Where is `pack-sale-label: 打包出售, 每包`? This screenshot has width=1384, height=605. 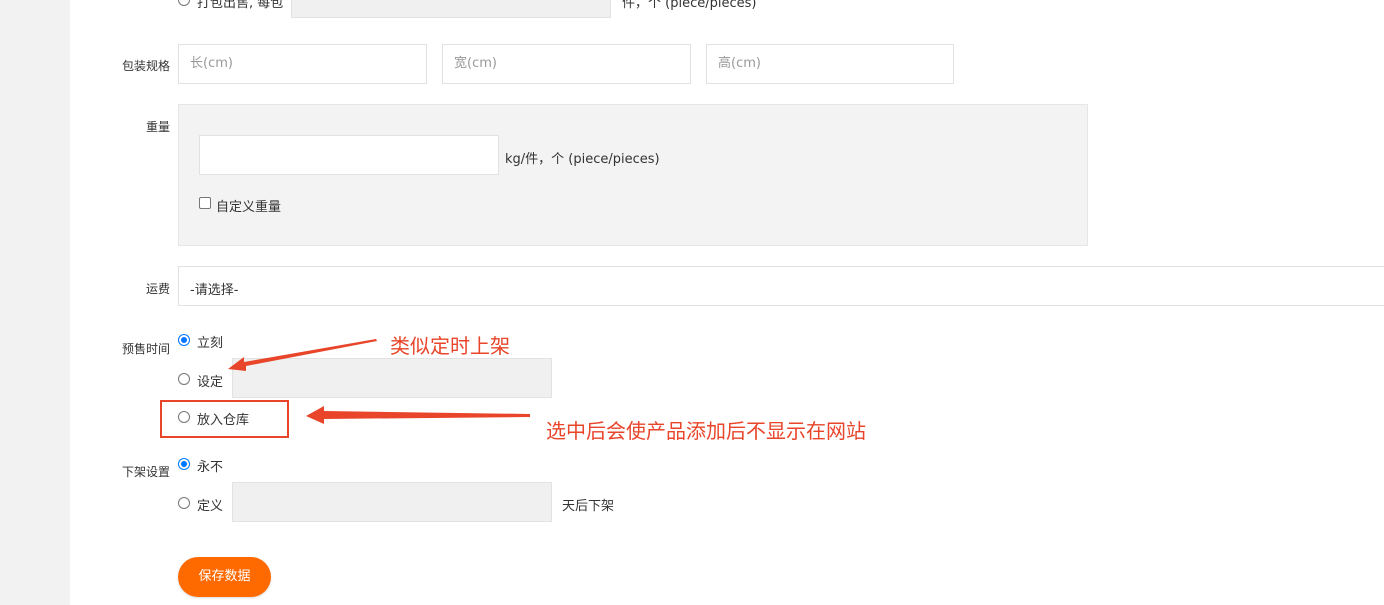 pack-sale-label: 打包出售, 每包 is located at coordinates (240, 5).